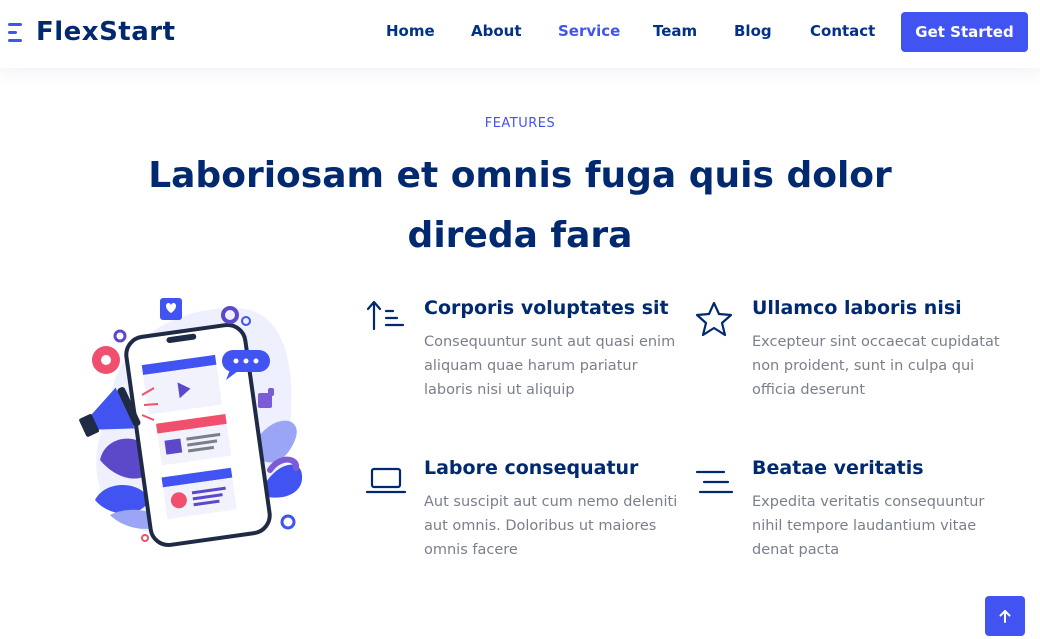 Image resolution: width=1040 pixels, height=639 pixels. Describe the element at coordinates (496, 31) in the screenshot. I see `nav-about: About` at that location.